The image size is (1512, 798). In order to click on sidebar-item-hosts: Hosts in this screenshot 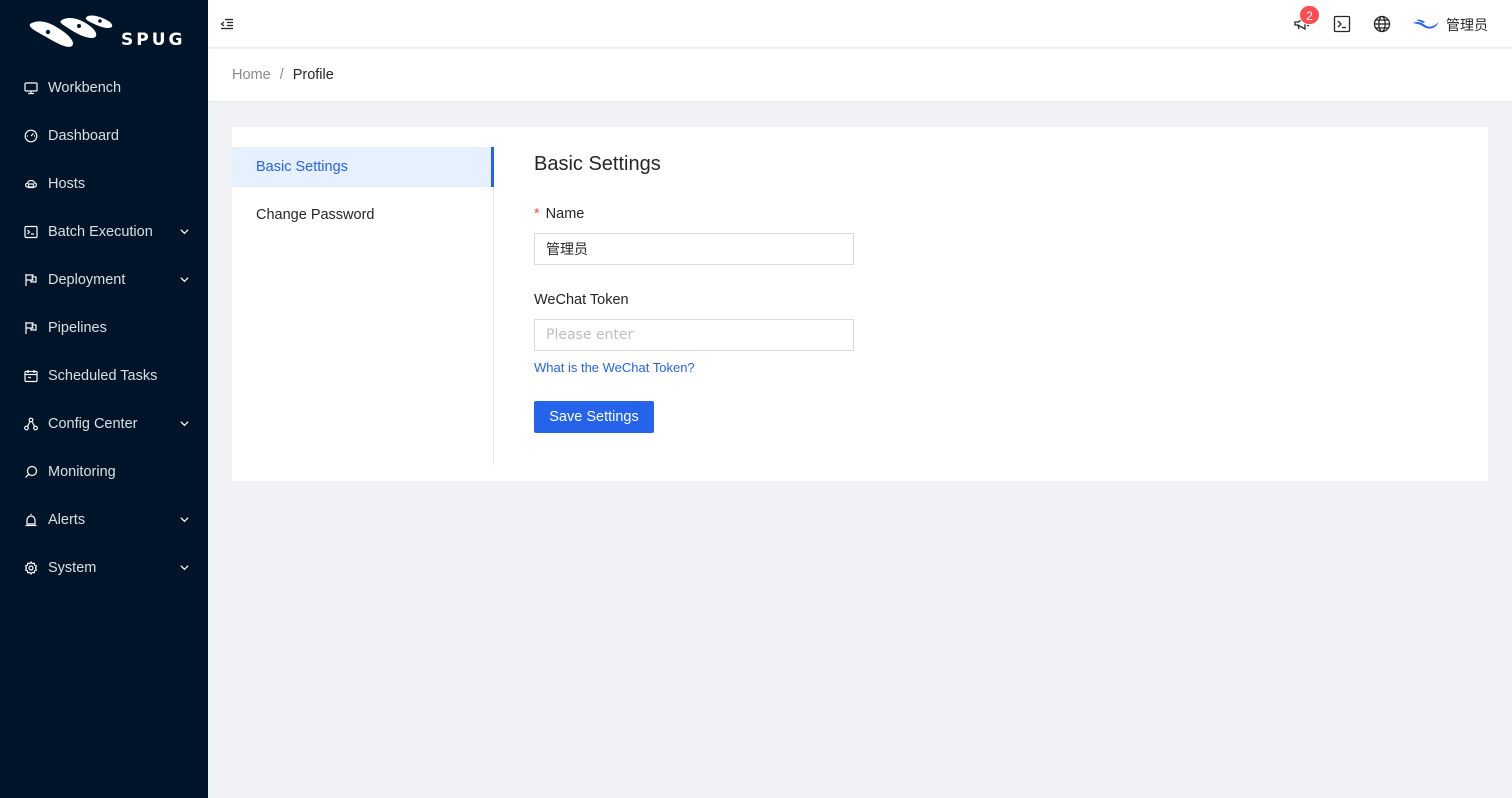, I will do `click(104, 184)`.